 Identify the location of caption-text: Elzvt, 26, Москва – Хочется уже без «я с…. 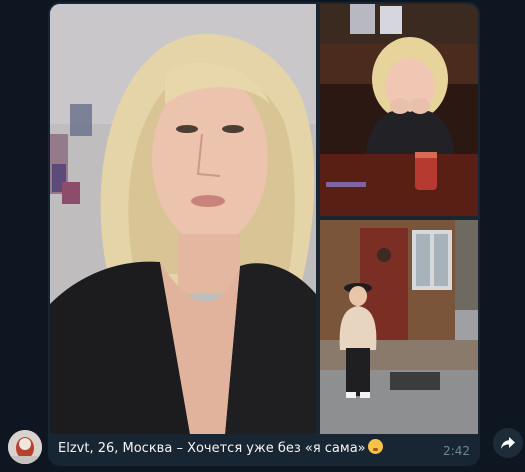
(212, 448).